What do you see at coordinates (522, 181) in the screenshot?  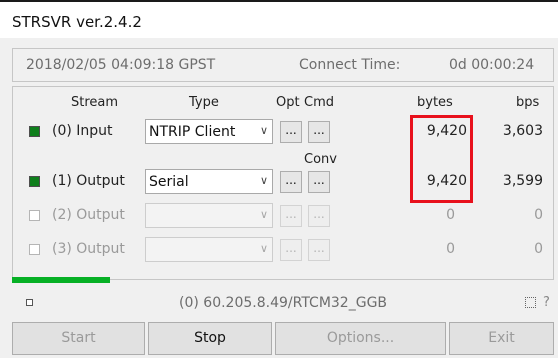 I see `stream-1-bps: 3,599` at bounding box center [522, 181].